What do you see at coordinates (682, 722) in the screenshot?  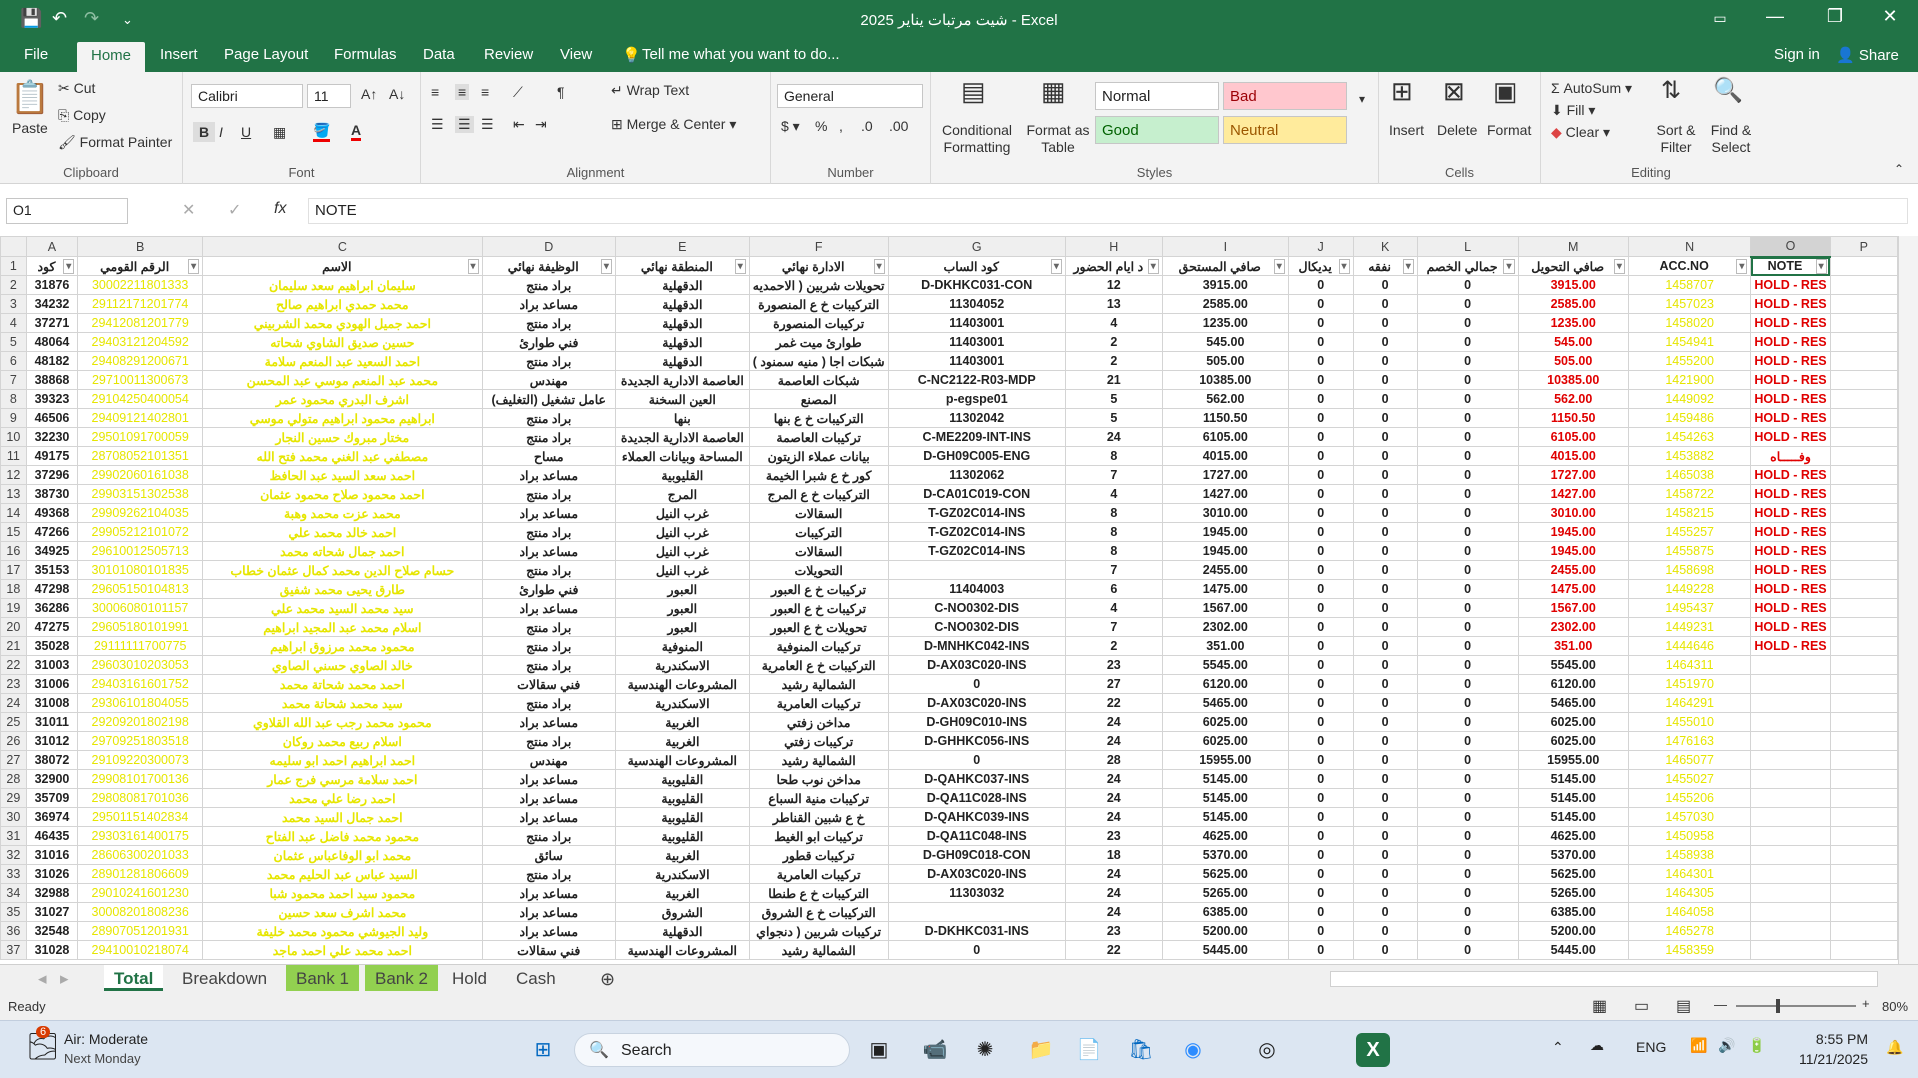 I see `cell: الغربية` at bounding box center [682, 722].